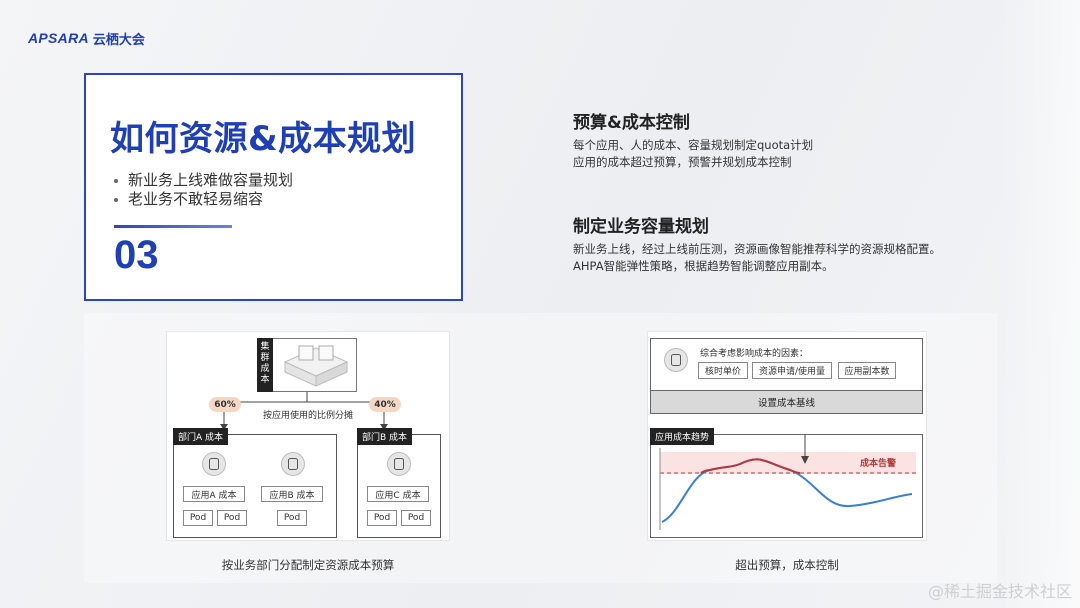  Describe the element at coordinates (703, 266) in the screenshot. I see `section-line: AHPA智能弹性策略，根据趋势智能调整应用副本。` at that location.